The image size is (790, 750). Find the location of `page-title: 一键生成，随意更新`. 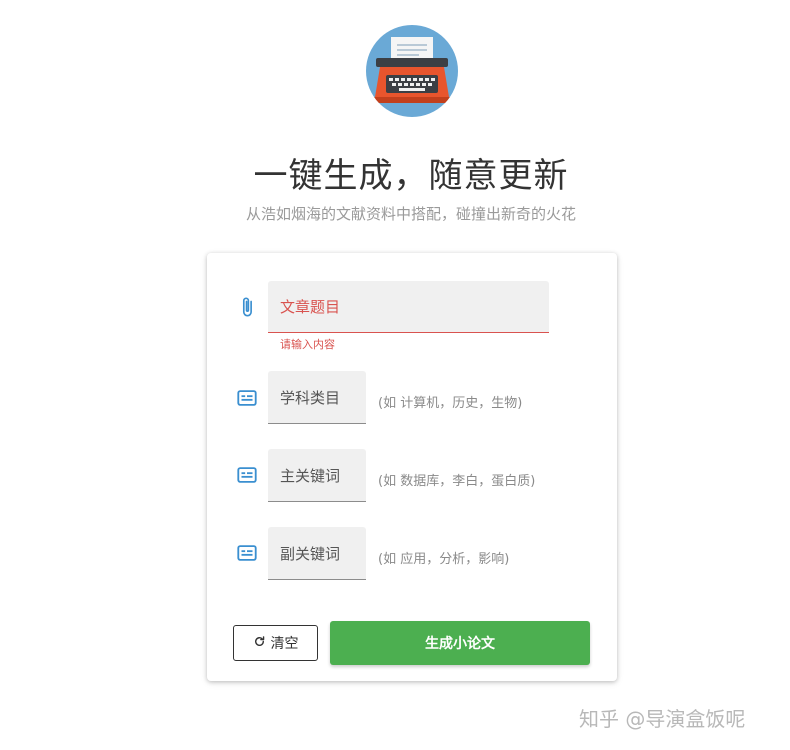

page-title: 一键生成，随意更新 is located at coordinates (411, 176).